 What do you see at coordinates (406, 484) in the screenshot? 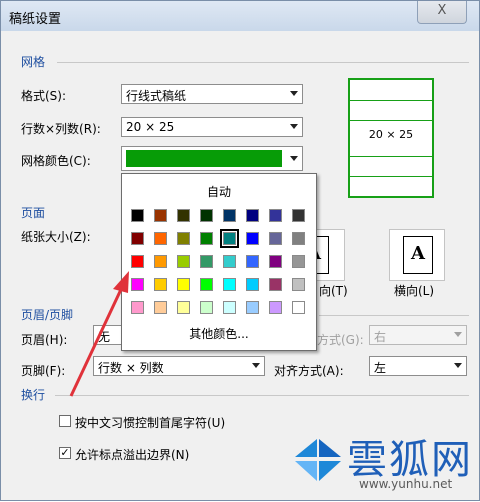
I see `watermark-url: www.yunhu.net` at bounding box center [406, 484].